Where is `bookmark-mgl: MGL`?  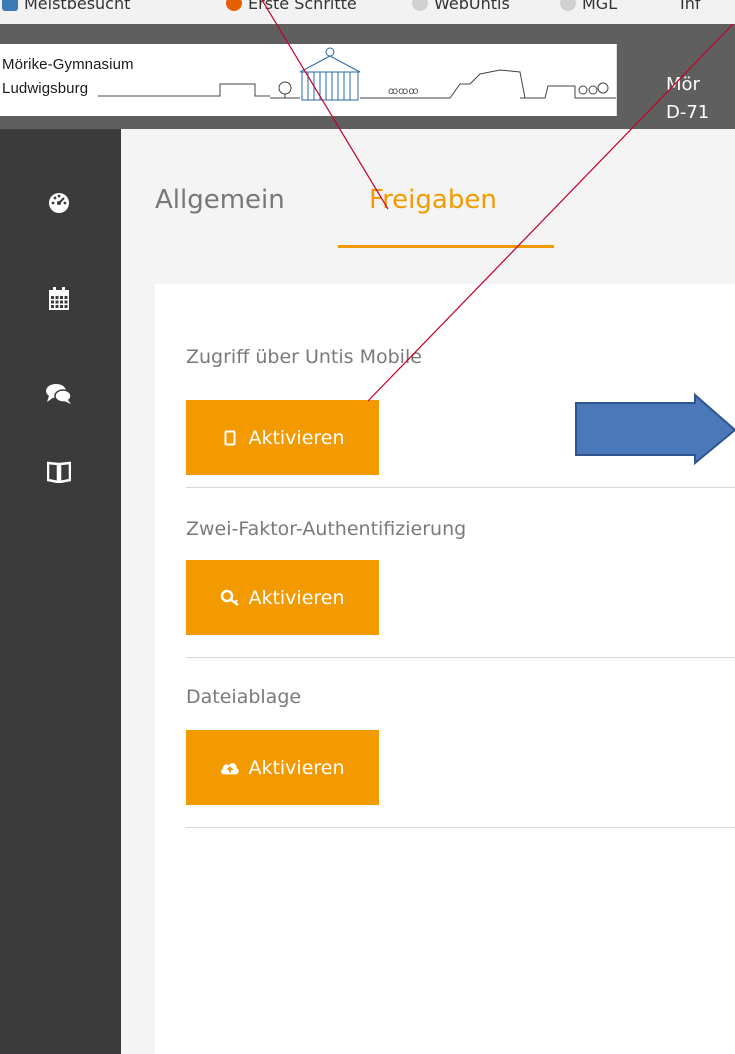
bookmark-mgl: MGL is located at coordinates (588, 6).